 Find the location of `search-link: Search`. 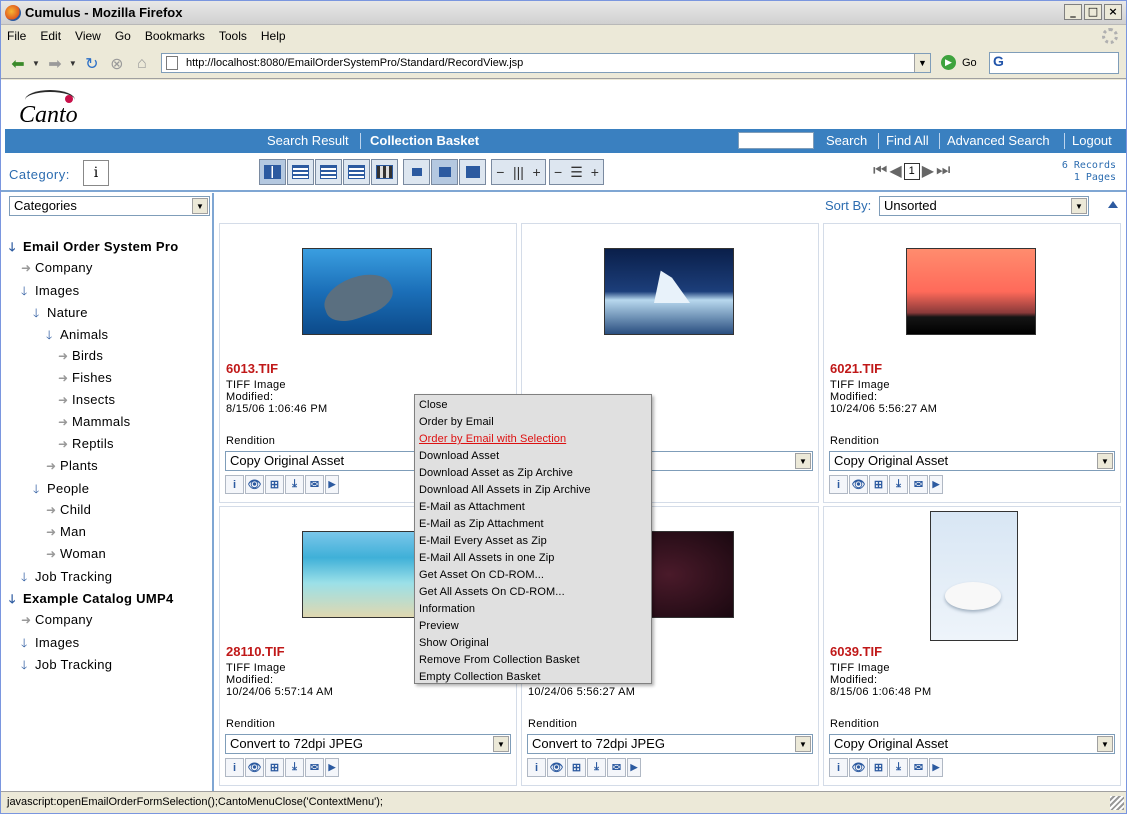

search-link: Search is located at coordinates (846, 140).